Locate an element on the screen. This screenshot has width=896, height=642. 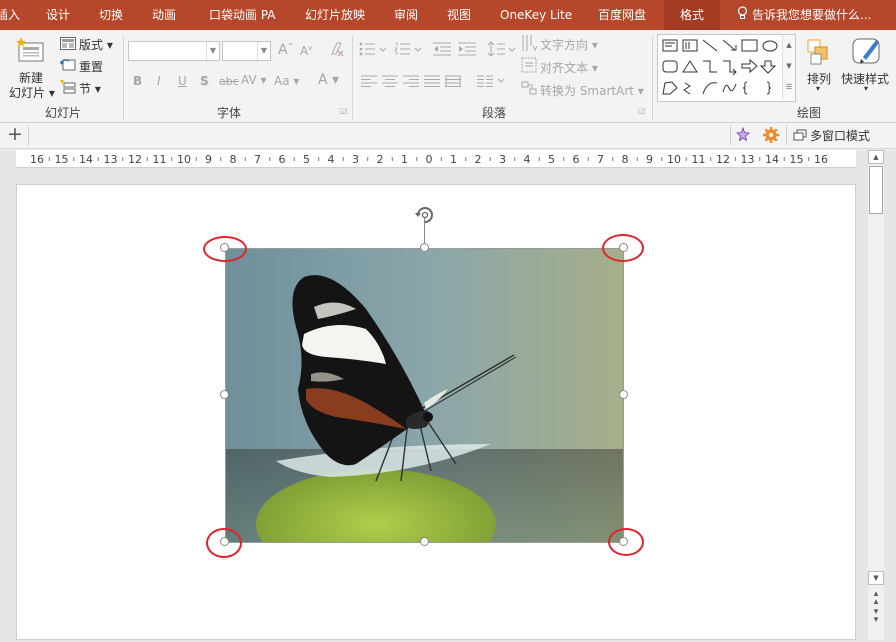
tab-insert: 插入 is located at coordinates (10, 15).